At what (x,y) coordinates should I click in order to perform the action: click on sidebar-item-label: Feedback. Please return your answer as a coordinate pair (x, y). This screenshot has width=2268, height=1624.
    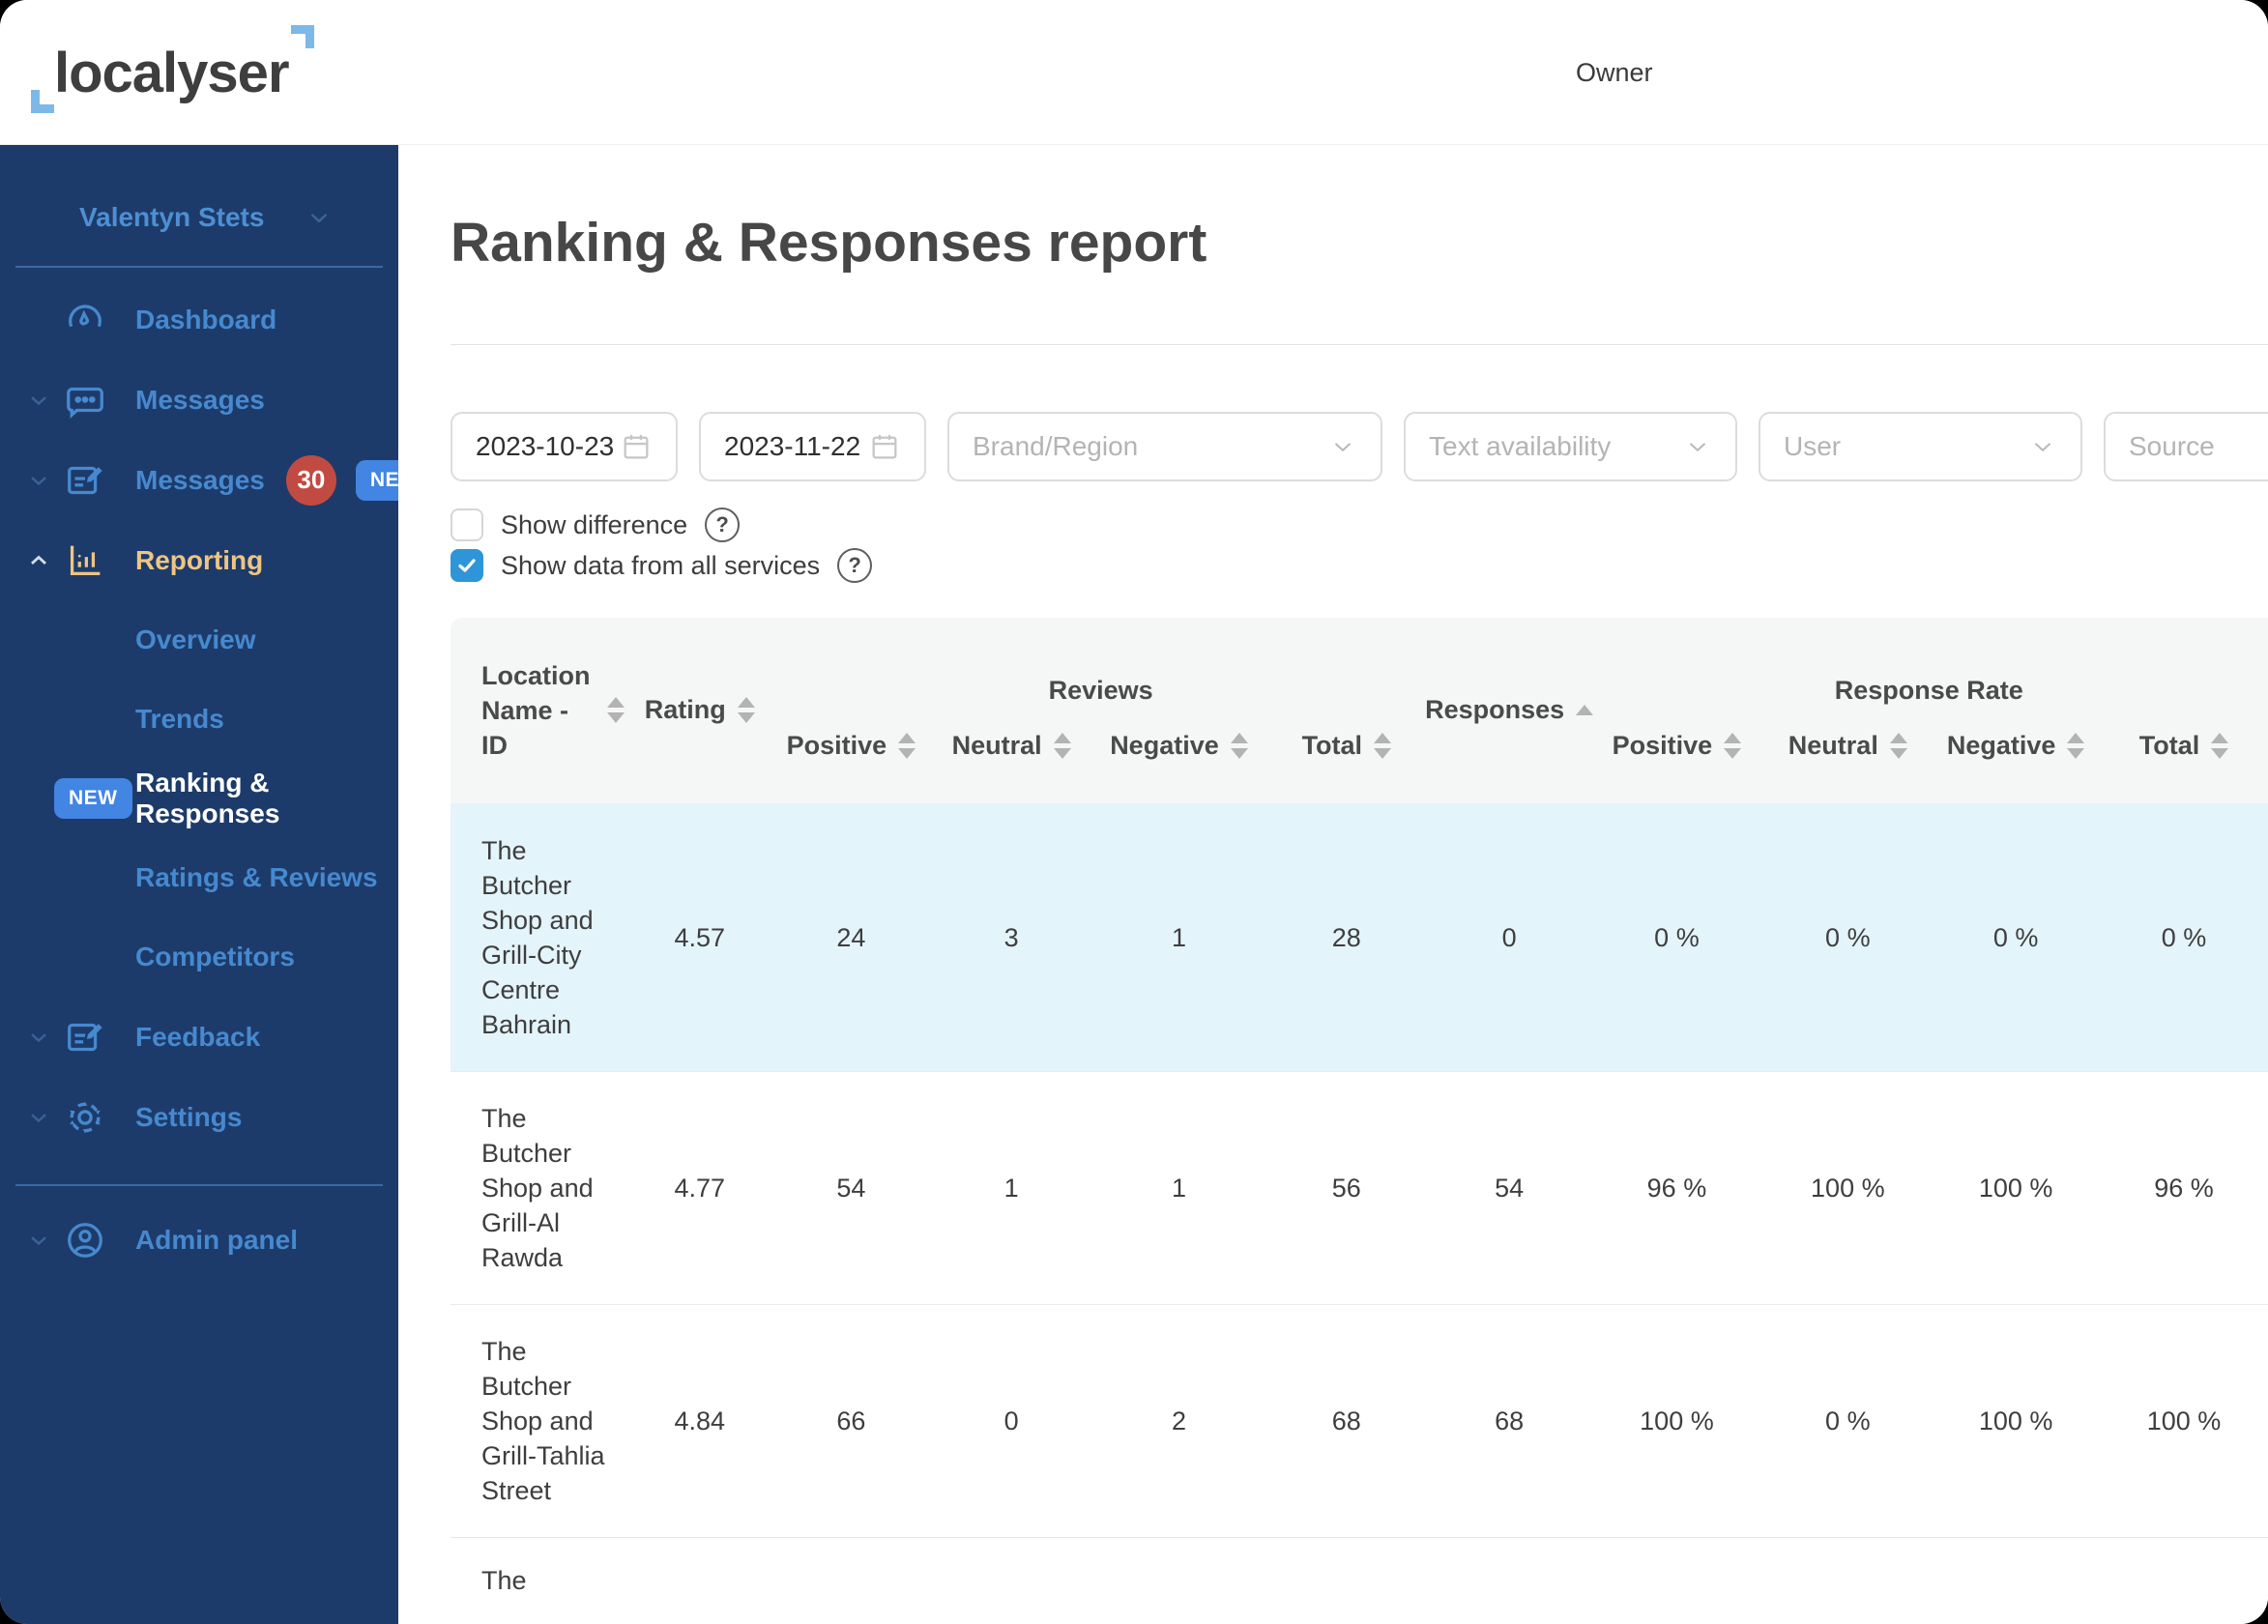
    Looking at the image, I should click on (198, 1036).